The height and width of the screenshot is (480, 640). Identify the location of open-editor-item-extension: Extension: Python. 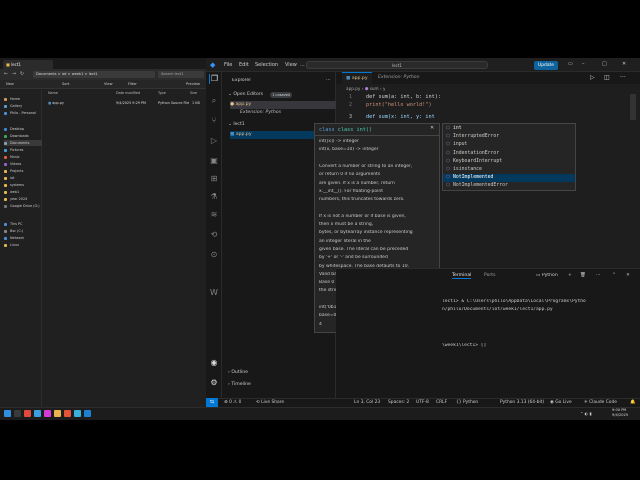
(260, 113).